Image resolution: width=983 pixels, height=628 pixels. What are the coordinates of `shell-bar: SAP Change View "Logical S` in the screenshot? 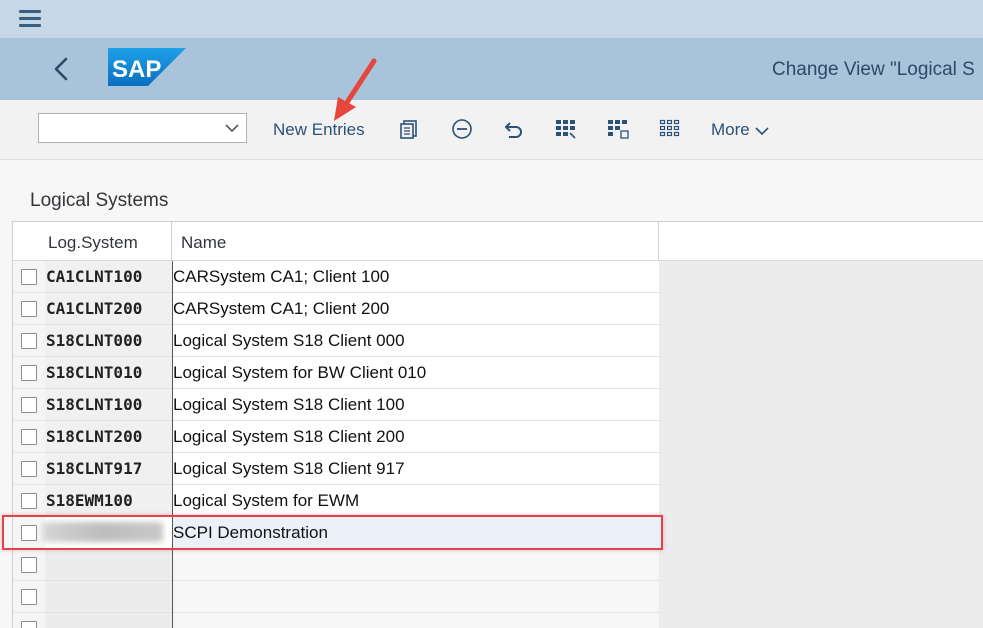 It's located at (491, 69).